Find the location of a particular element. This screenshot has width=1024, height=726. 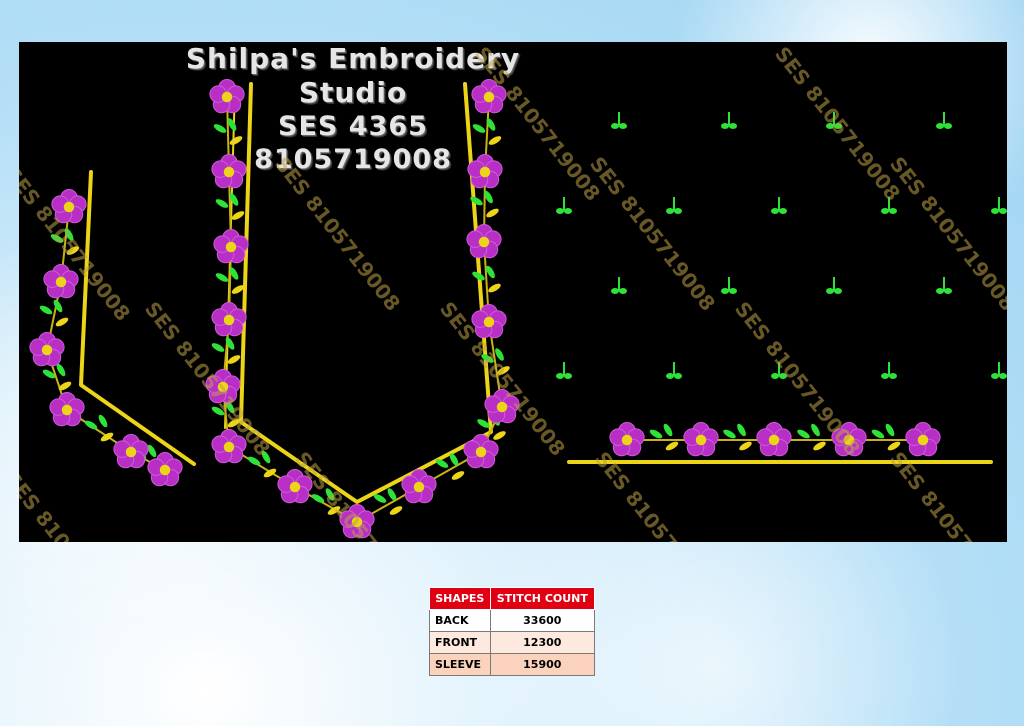

studio-phone: 8105719008 is located at coordinates (353, 159).